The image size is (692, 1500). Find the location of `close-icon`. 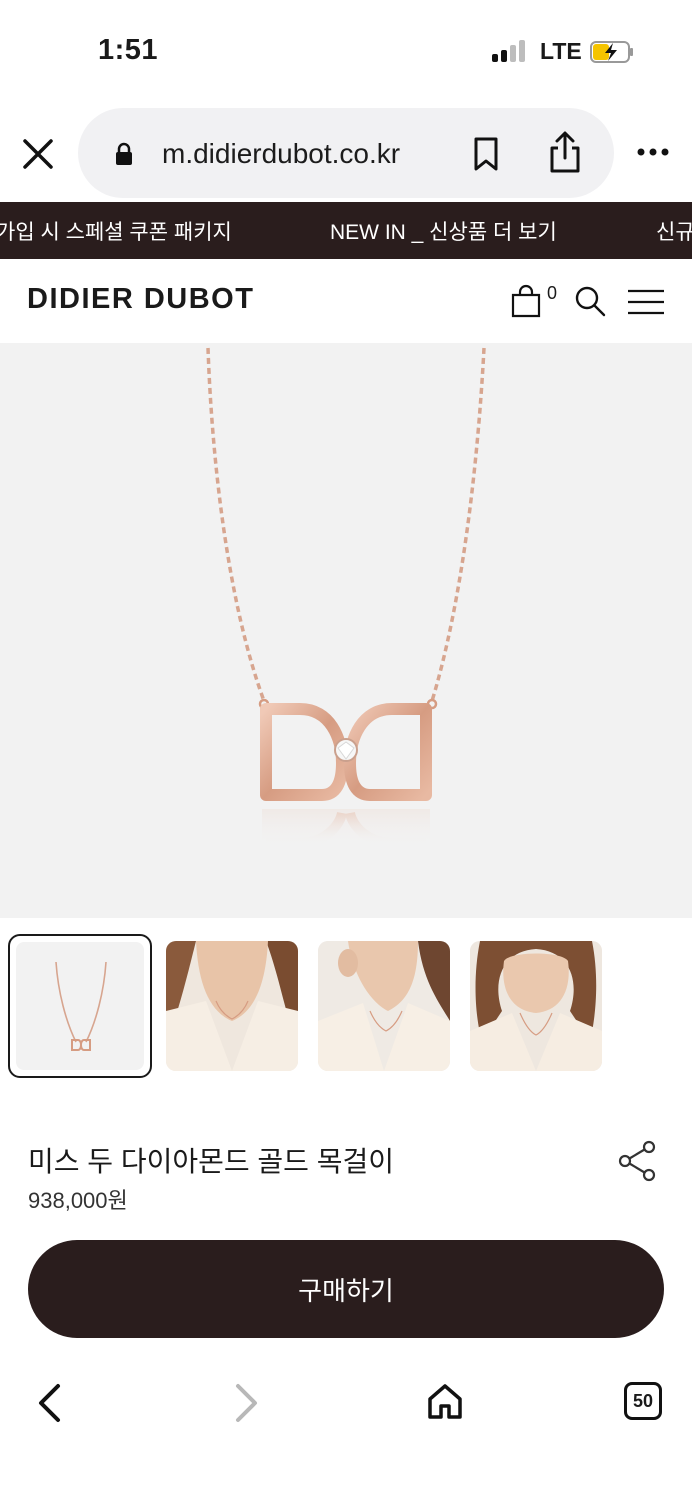

close-icon is located at coordinates (38, 154).